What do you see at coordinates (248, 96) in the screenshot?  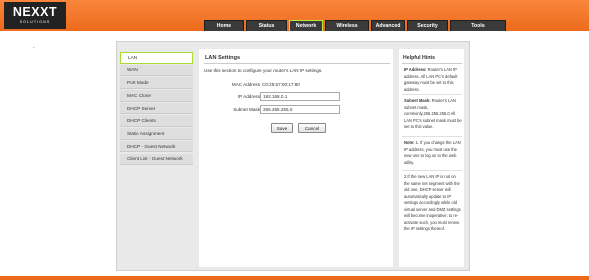 I see `ip-address-label: IP Address` at bounding box center [248, 96].